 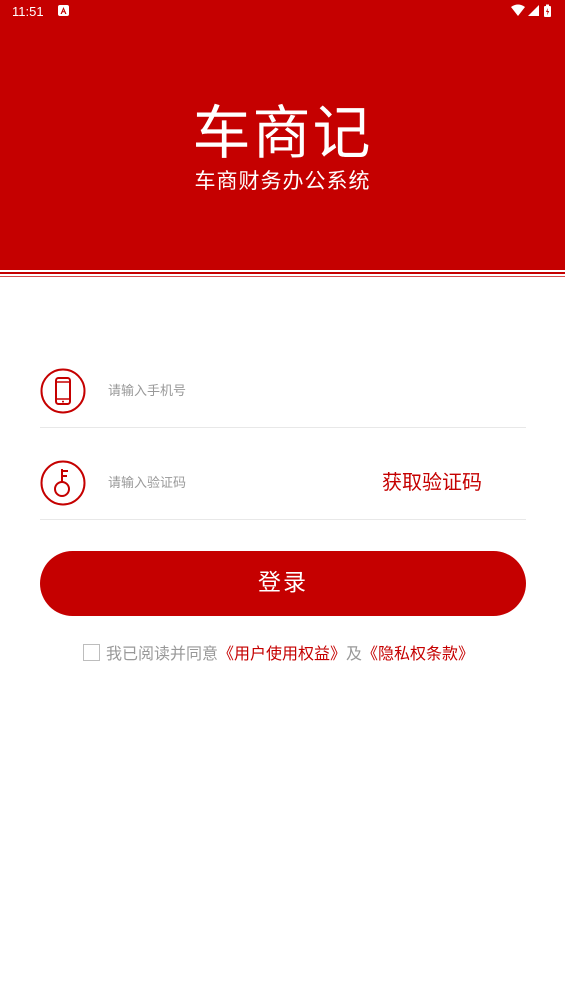 I want to click on phone-icon, so click(x=63, y=391).